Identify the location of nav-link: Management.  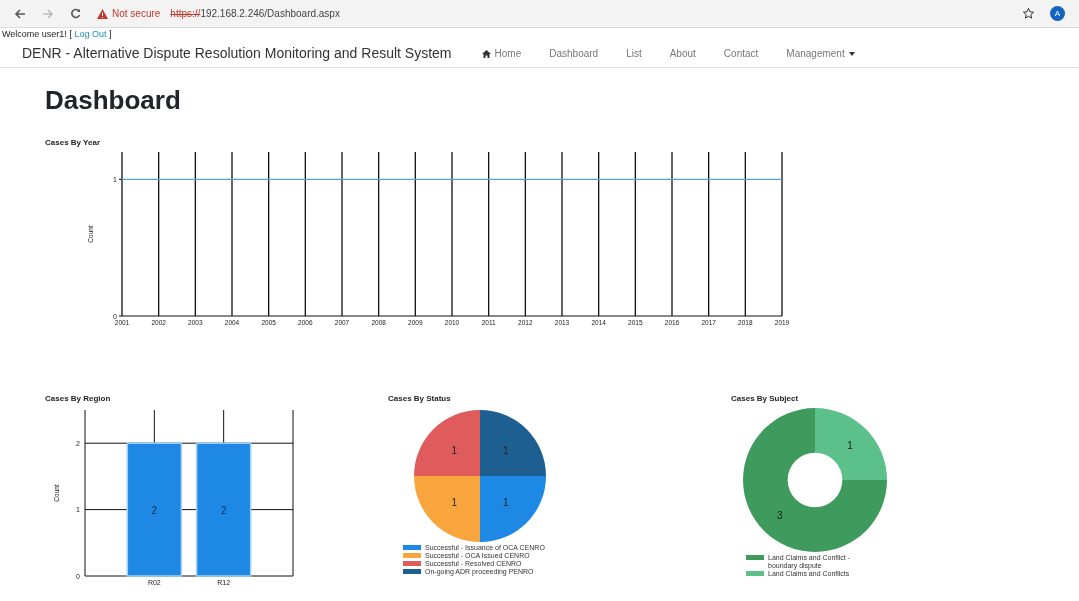
(820, 53).